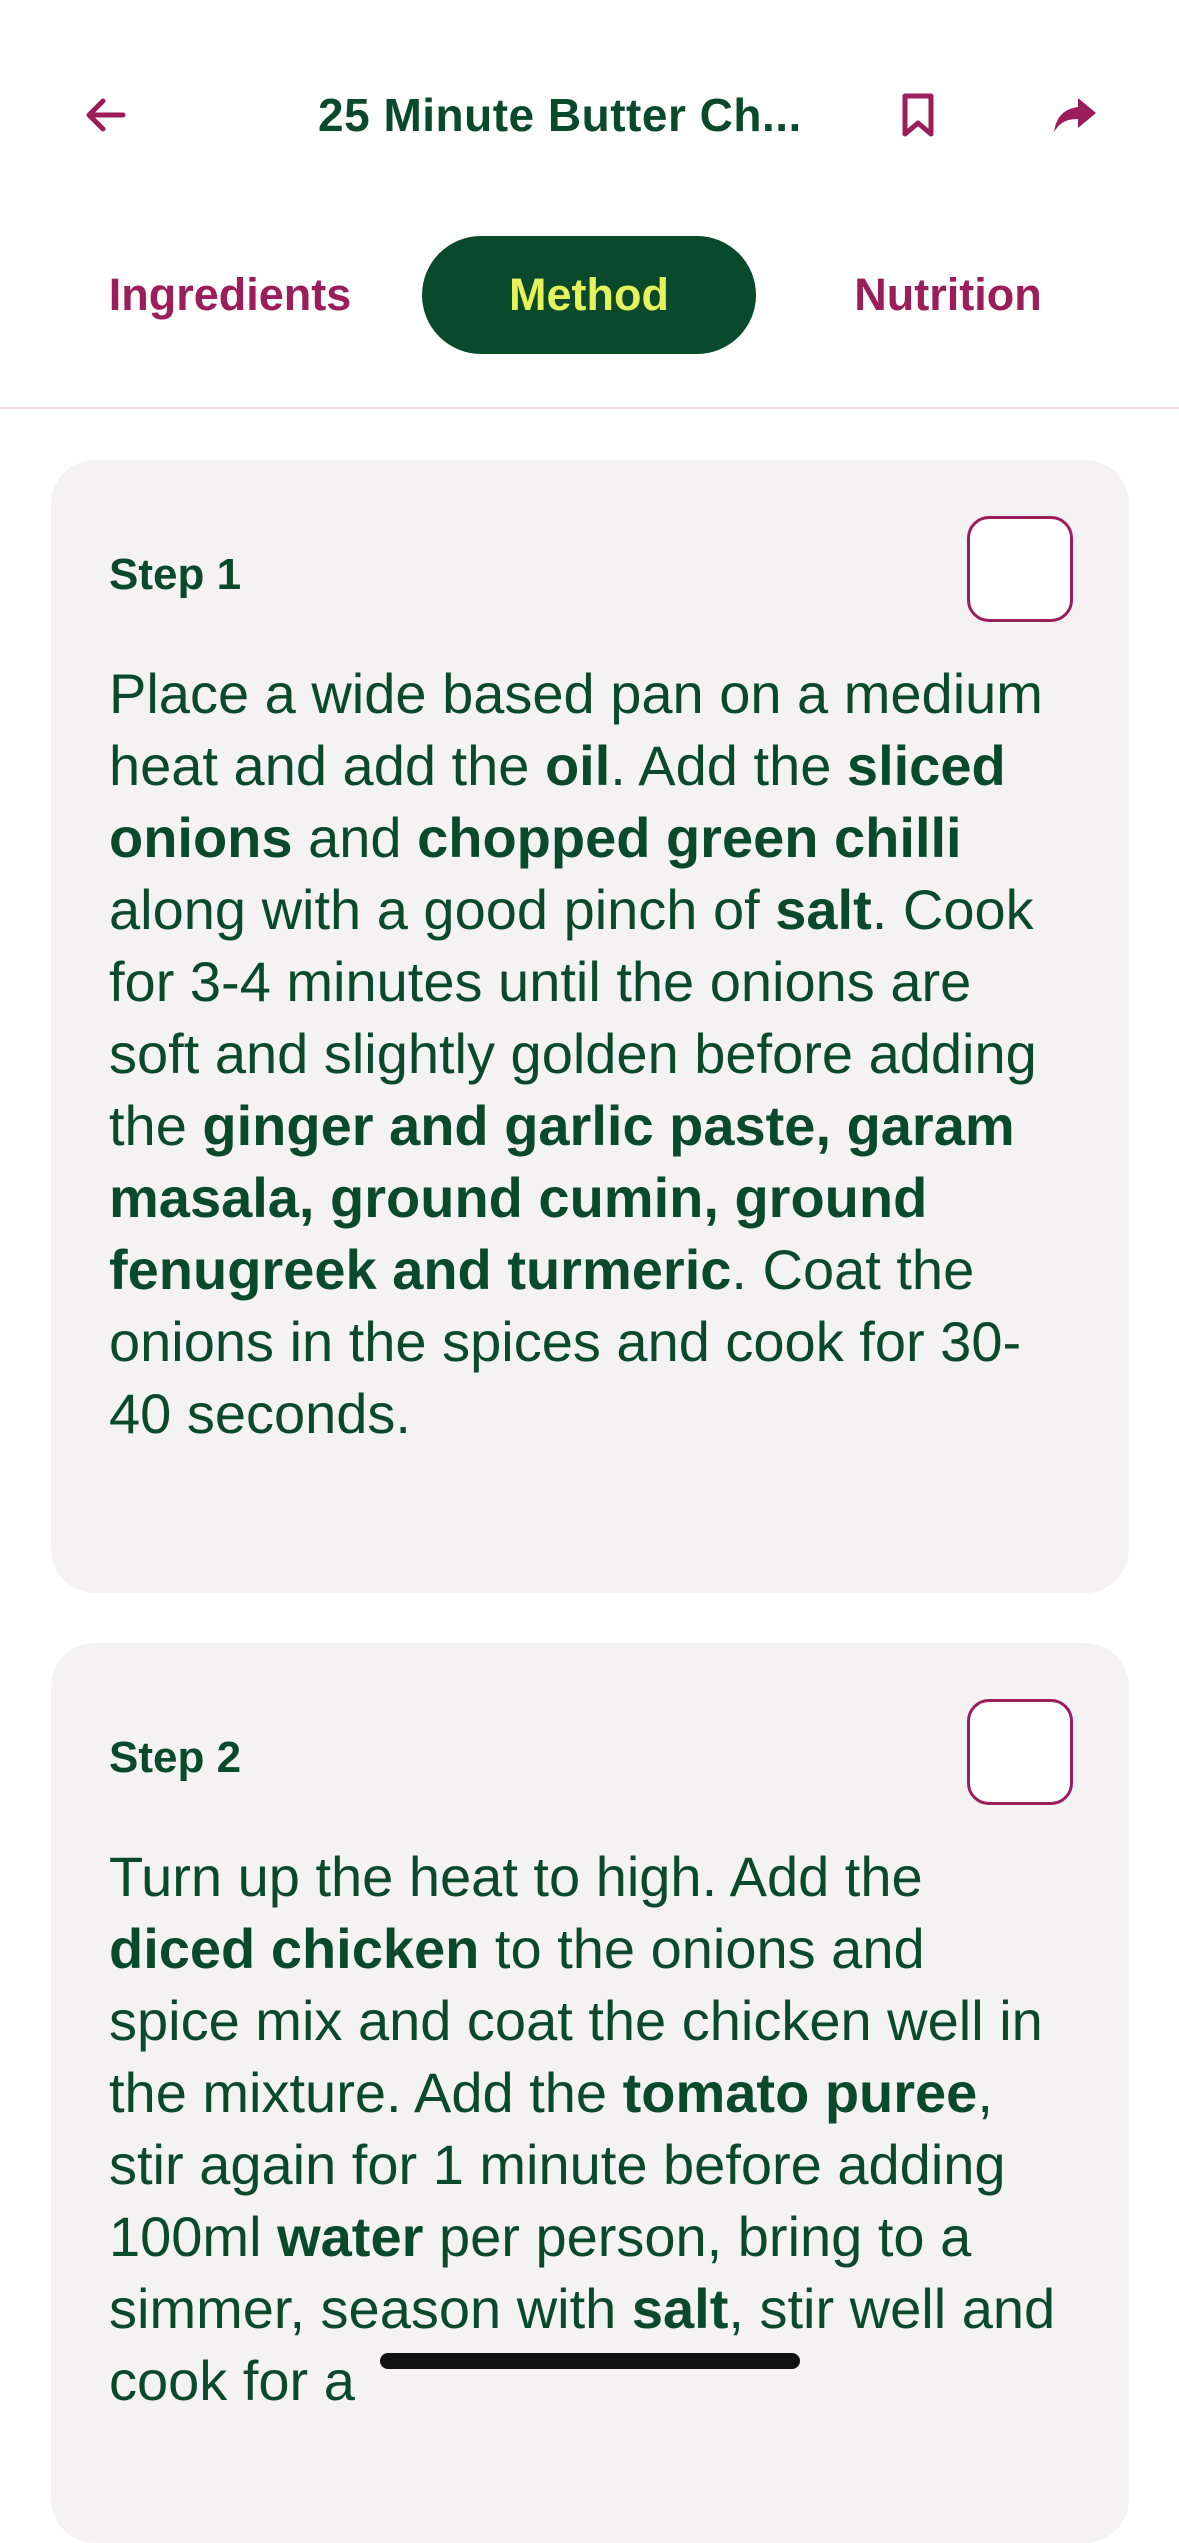 The width and height of the screenshot is (1179, 2543). I want to click on step-text-segment: . Add the, so click(728, 765).